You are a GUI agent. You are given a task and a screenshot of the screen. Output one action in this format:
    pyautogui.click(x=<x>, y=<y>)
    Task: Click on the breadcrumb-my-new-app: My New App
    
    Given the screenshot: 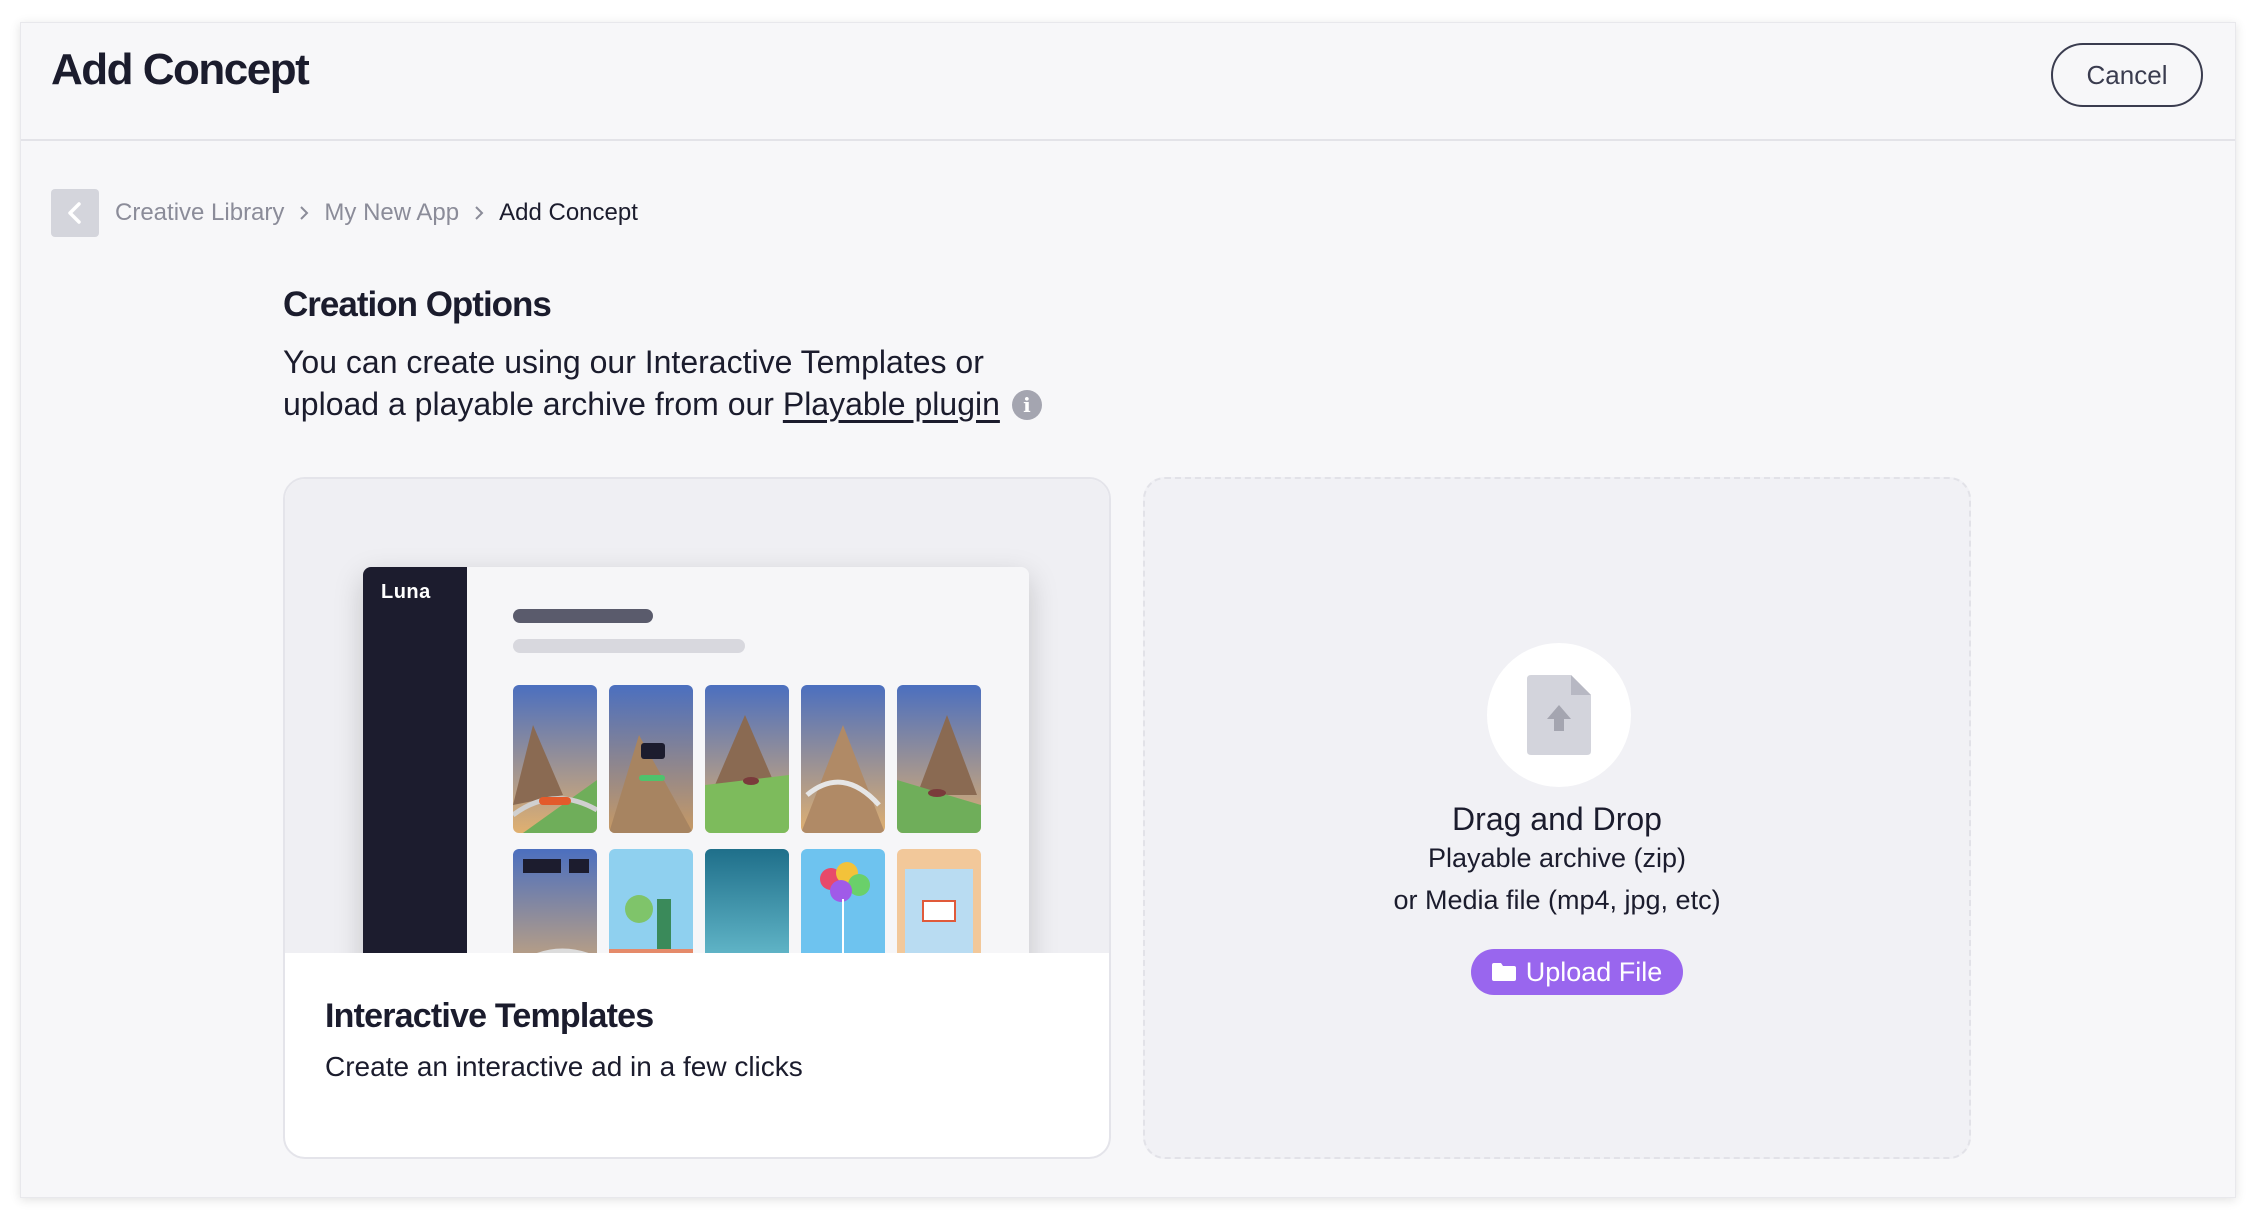 What is the action you would take?
    pyautogui.click(x=391, y=213)
    